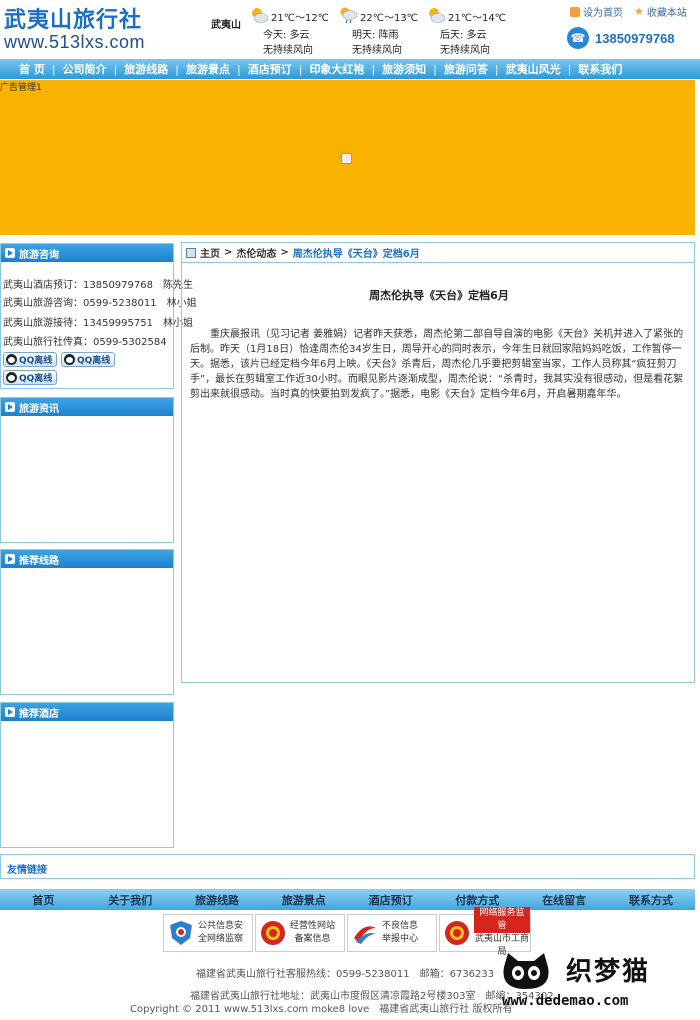 This screenshot has width=700, height=1020. I want to click on article-title: 周杰伦执导《天台》定档6月, so click(439, 295).